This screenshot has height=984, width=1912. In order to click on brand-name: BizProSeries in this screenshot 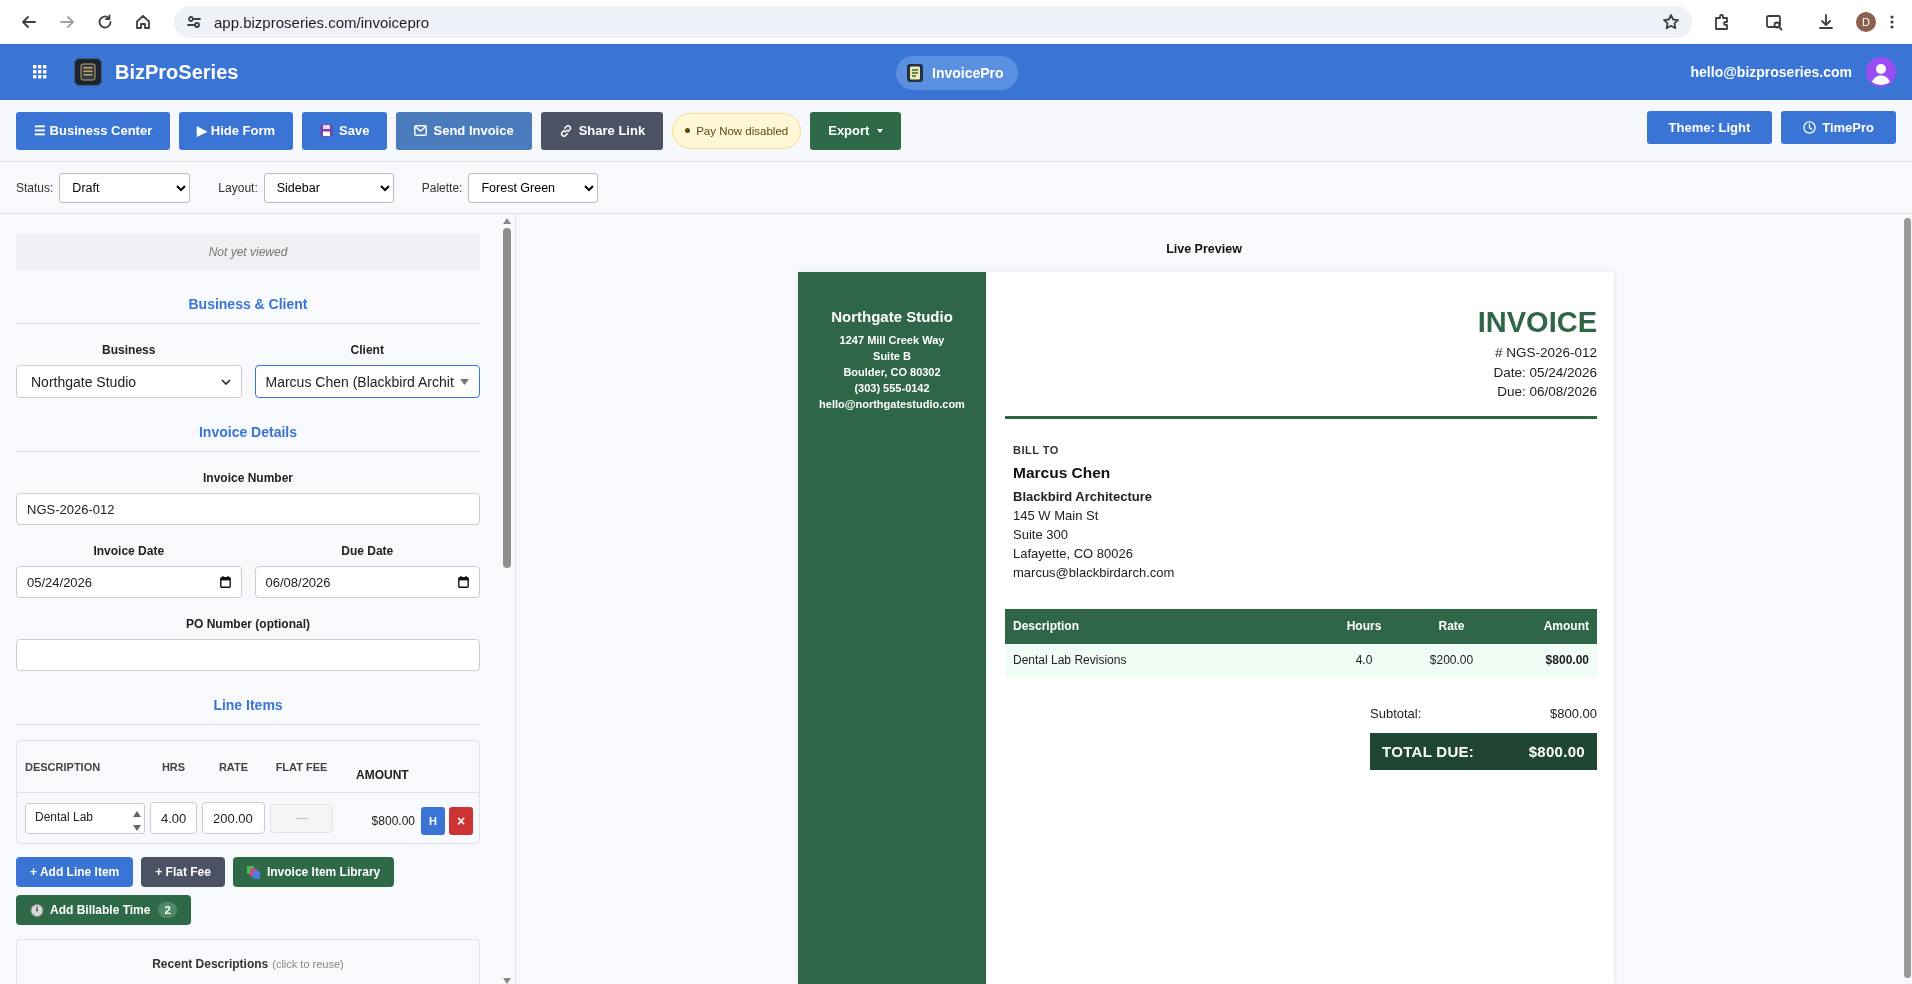, I will do `click(177, 72)`.